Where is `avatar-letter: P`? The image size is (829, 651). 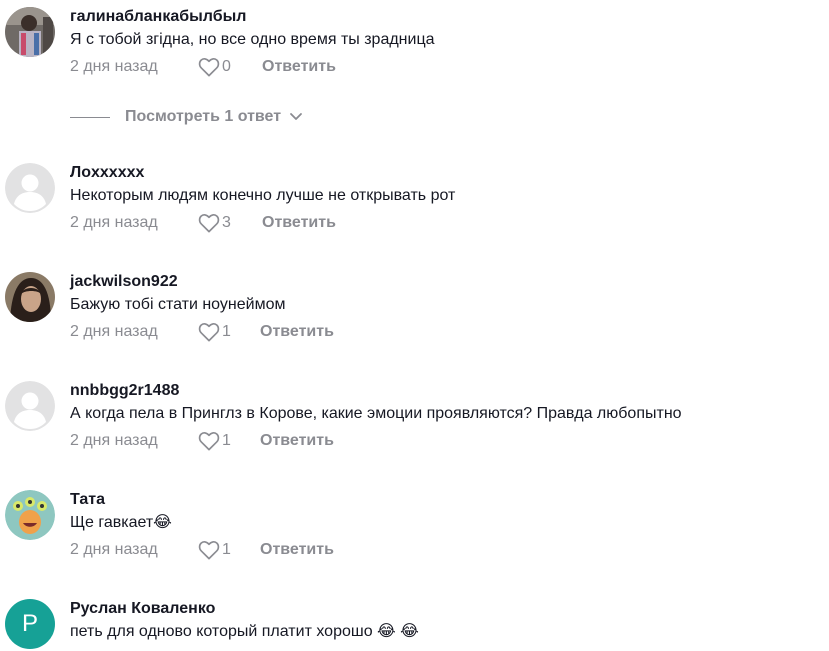
avatar-letter: P is located at coordinates (29, 623).